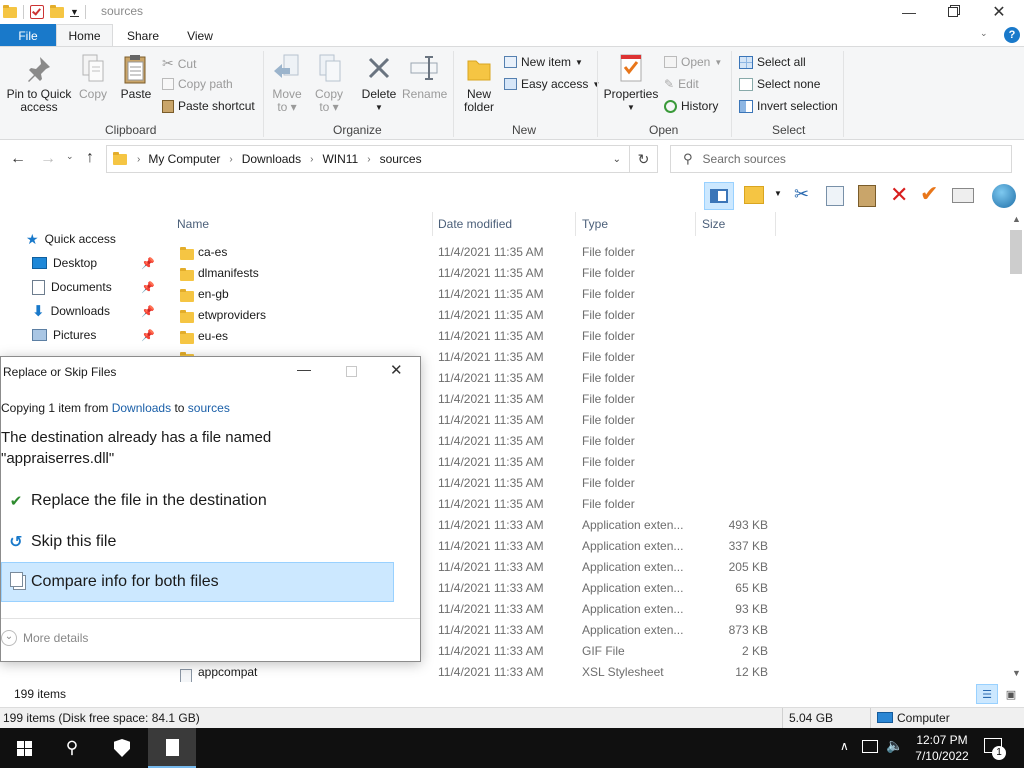 The height and width of the screenshot is (768, 1024). Describe the element at coordinates (44, 638) in the screenshot. I see `more-details-toggle: ⌄ More details` at that location.